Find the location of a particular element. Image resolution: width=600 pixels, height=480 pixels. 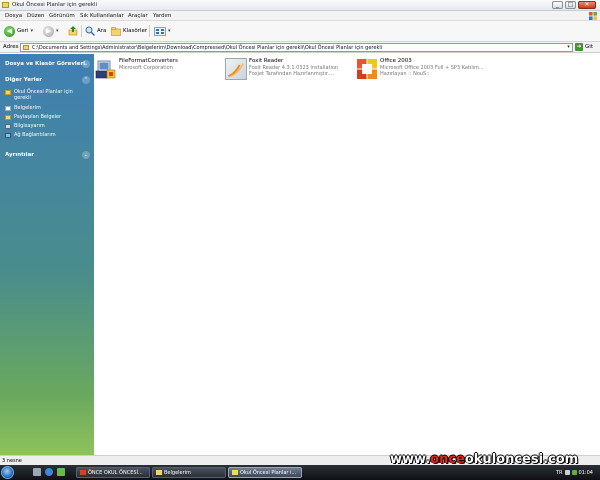

task-button-my-documents: Belgelerim is located at coordinates (189, 472).